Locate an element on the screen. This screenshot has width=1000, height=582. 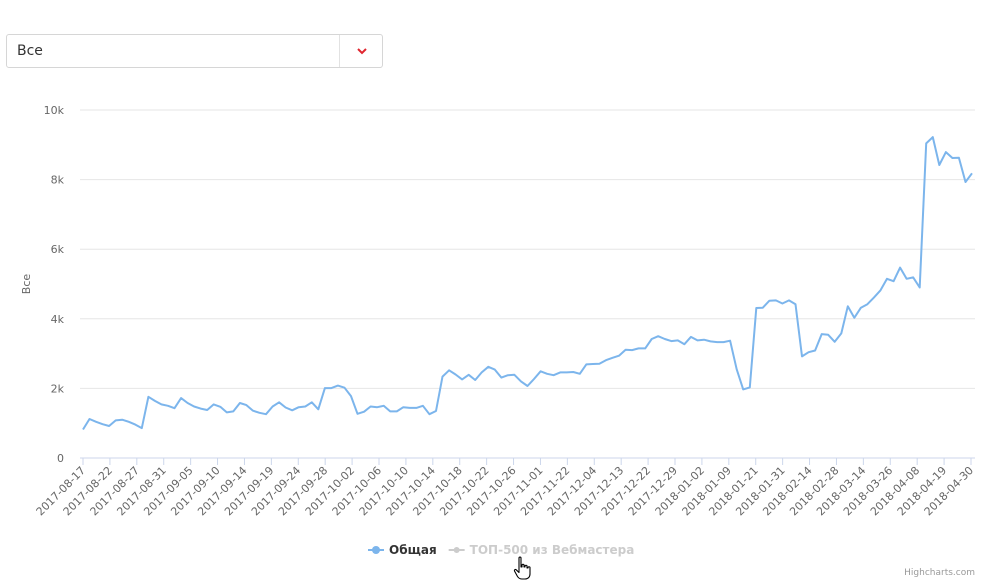
y-tick-label: 8k is located at coordinates (58, 180).